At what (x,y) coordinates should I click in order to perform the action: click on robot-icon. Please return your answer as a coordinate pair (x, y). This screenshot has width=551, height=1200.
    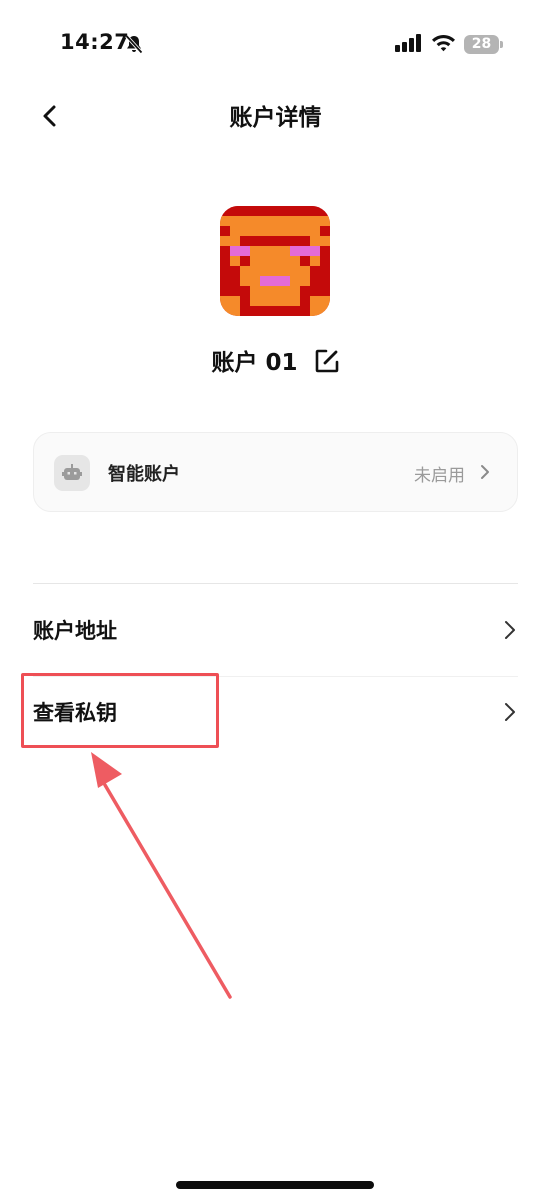
    Looking at the image, I should click on (72, 472).